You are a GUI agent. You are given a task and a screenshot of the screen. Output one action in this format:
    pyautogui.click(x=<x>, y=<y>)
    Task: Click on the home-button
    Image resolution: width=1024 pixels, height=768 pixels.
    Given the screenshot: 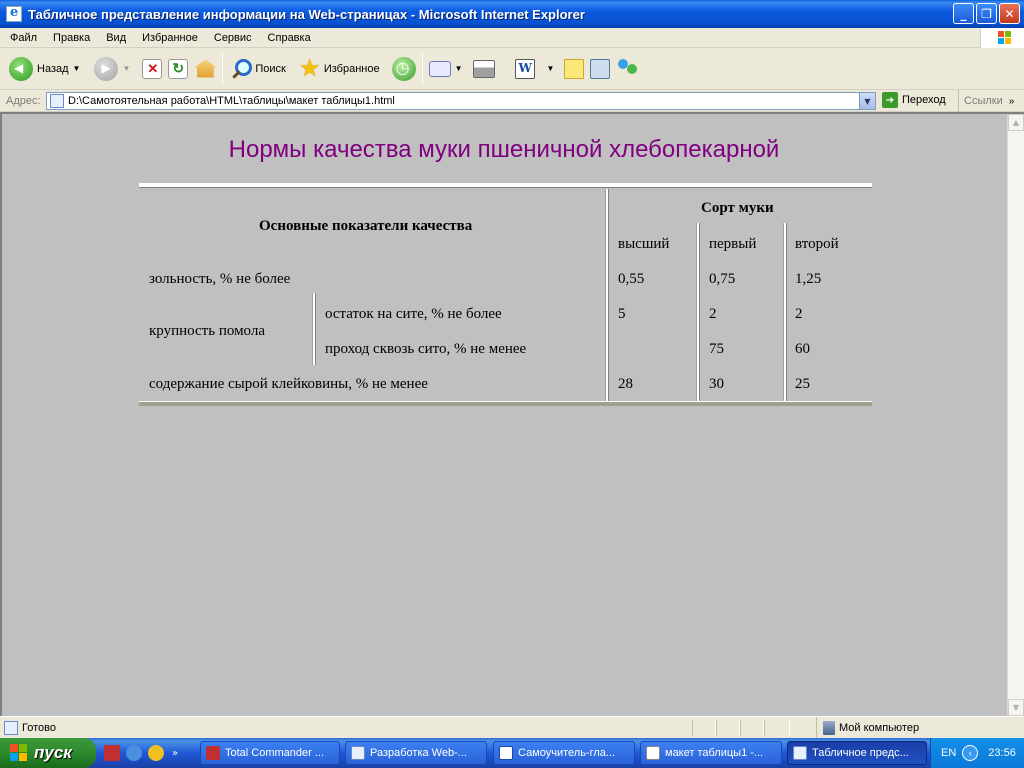 What is the action you would take?
    pyautogui.click(x=205, y=69)
    